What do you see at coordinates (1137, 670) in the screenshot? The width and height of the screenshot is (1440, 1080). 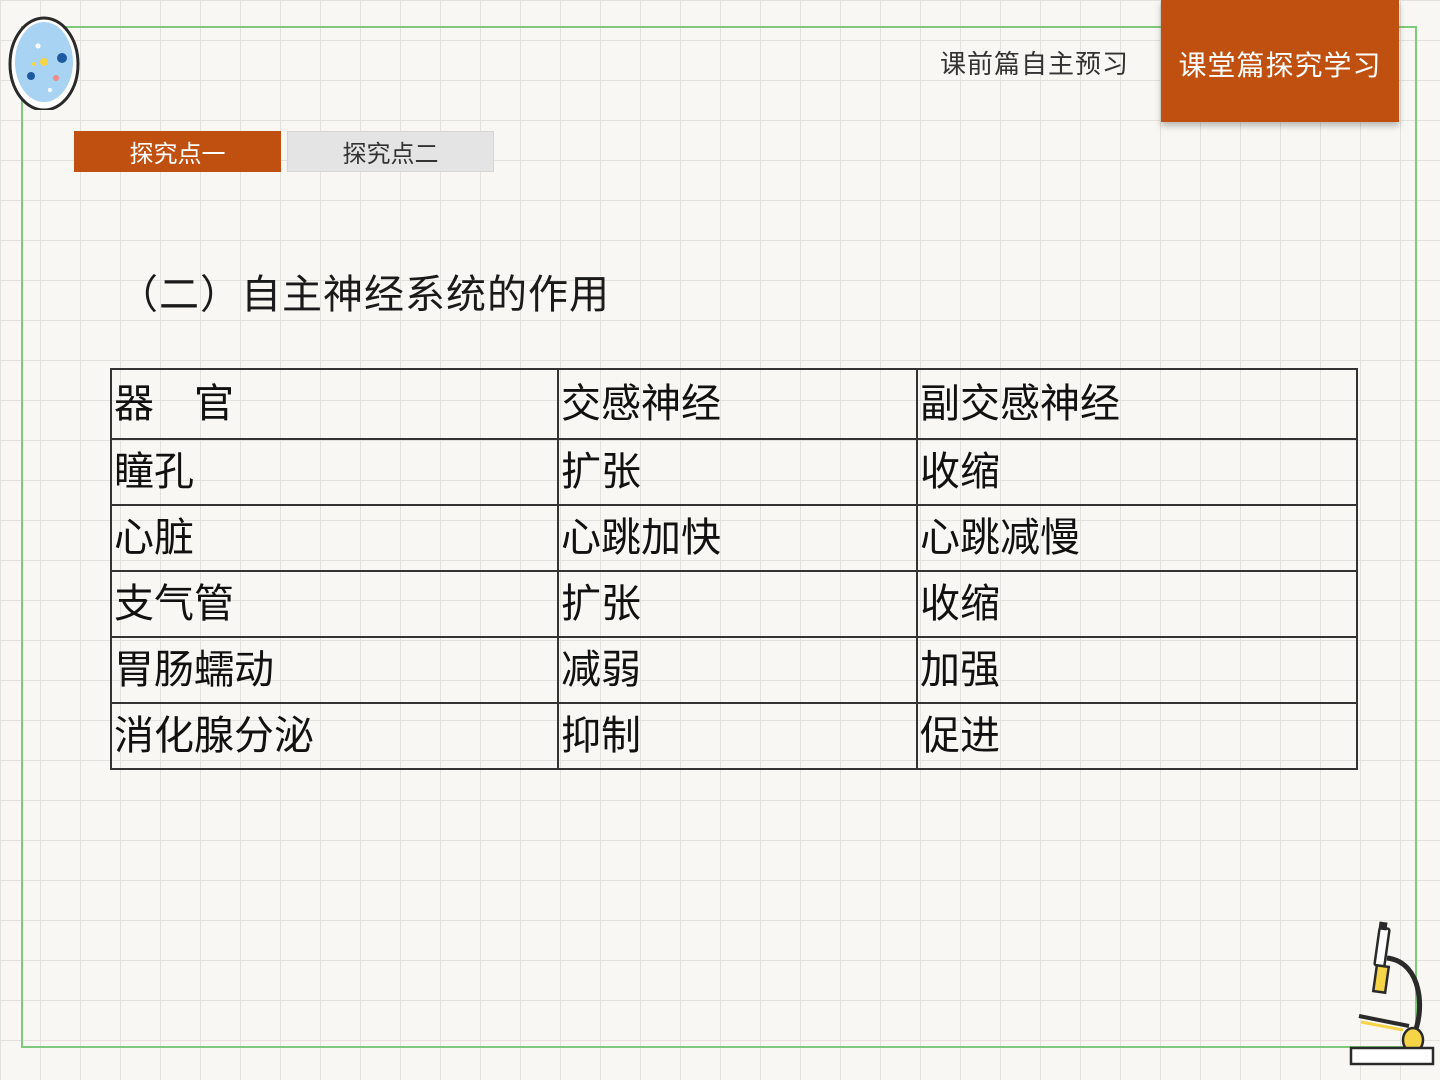 I see `cell-parasympathetic: 加强` at bounding box center [1137, 670].